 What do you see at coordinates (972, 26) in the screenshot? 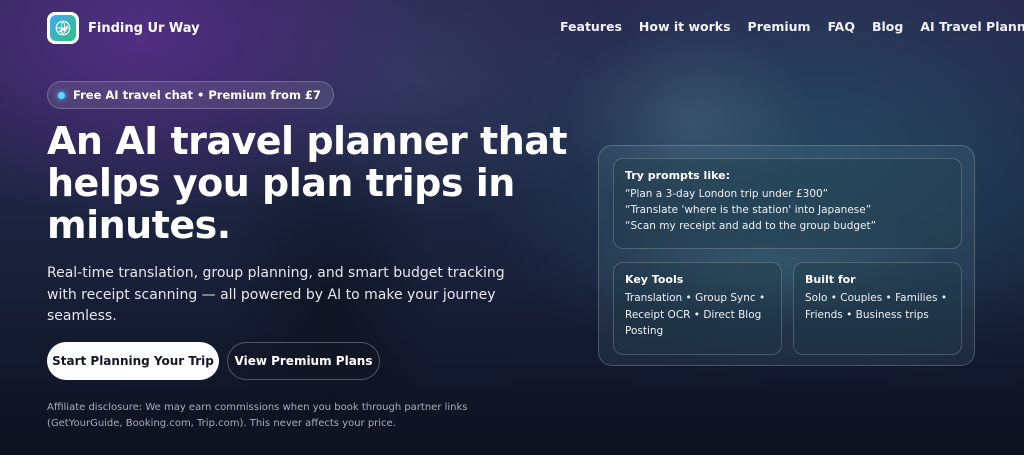
I see `nav-link-ai-travel-planner: AI Travel Planner` at bounding box center [972, 26].